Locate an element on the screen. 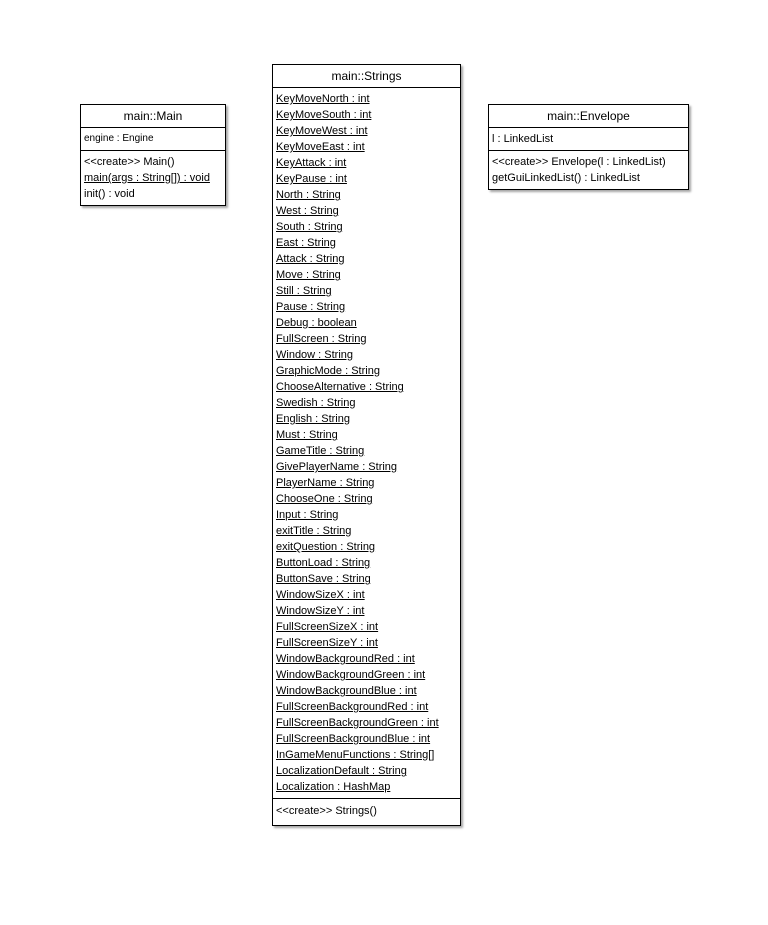 The width and height of the screenshot is (768, 925). attribute: FullScreenBackgroundBlue : int is located at coordinates (353, 739).